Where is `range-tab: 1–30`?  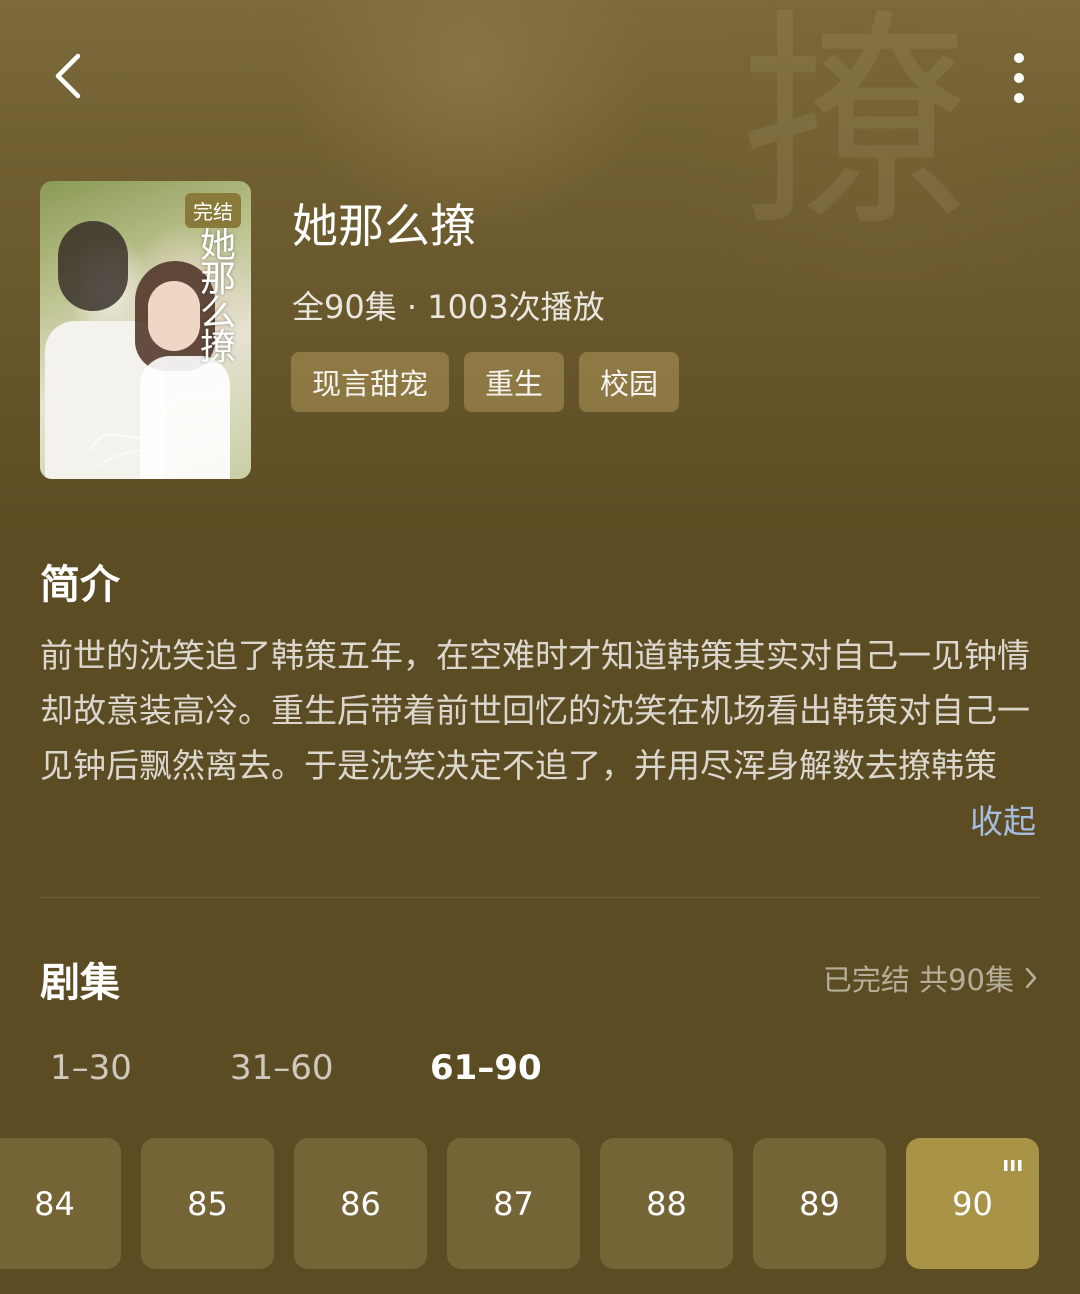
range-tab: 1–30 is located at coordinates (91, 1068).